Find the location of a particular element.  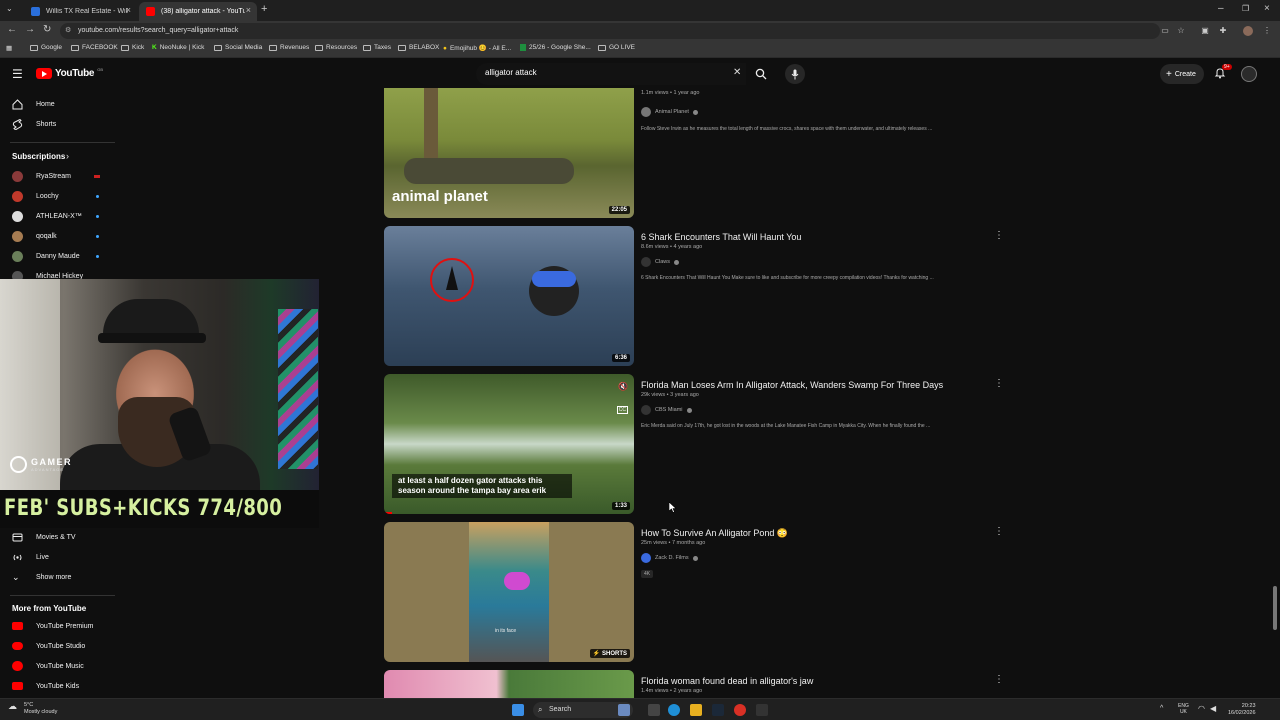

bookmark-star-icon: ☆ is located at coordinates (1181, 31).